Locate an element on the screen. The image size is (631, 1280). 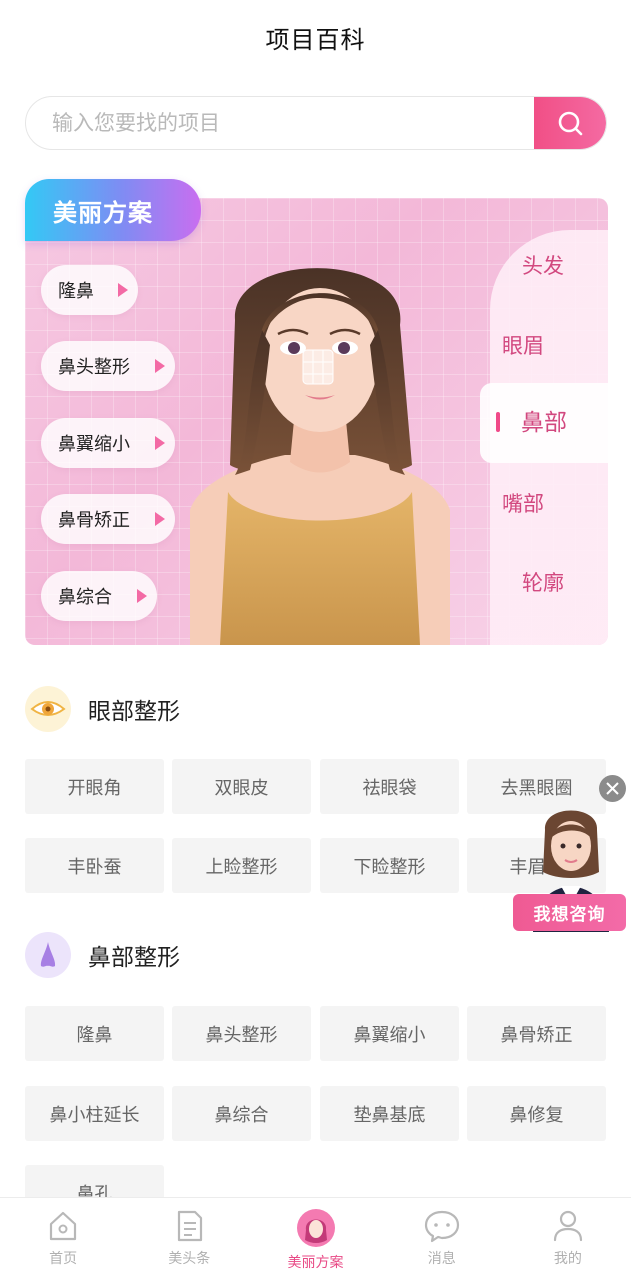
procedure-button: 鼻头整形 is located at coordinates (108, 366).